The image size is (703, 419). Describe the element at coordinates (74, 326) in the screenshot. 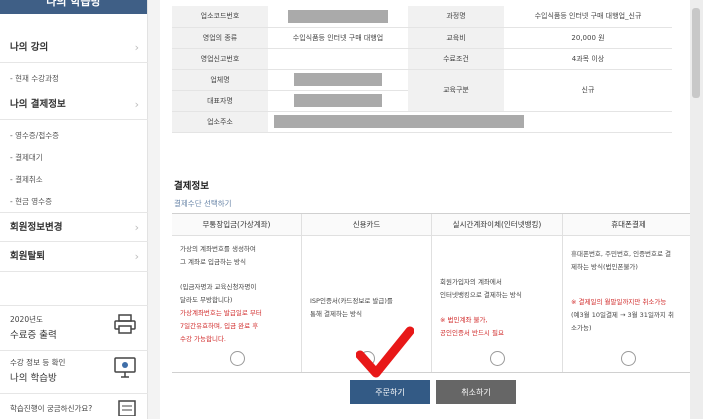

I see `certificate-card: 2020년도 수료증 출력` at that location.